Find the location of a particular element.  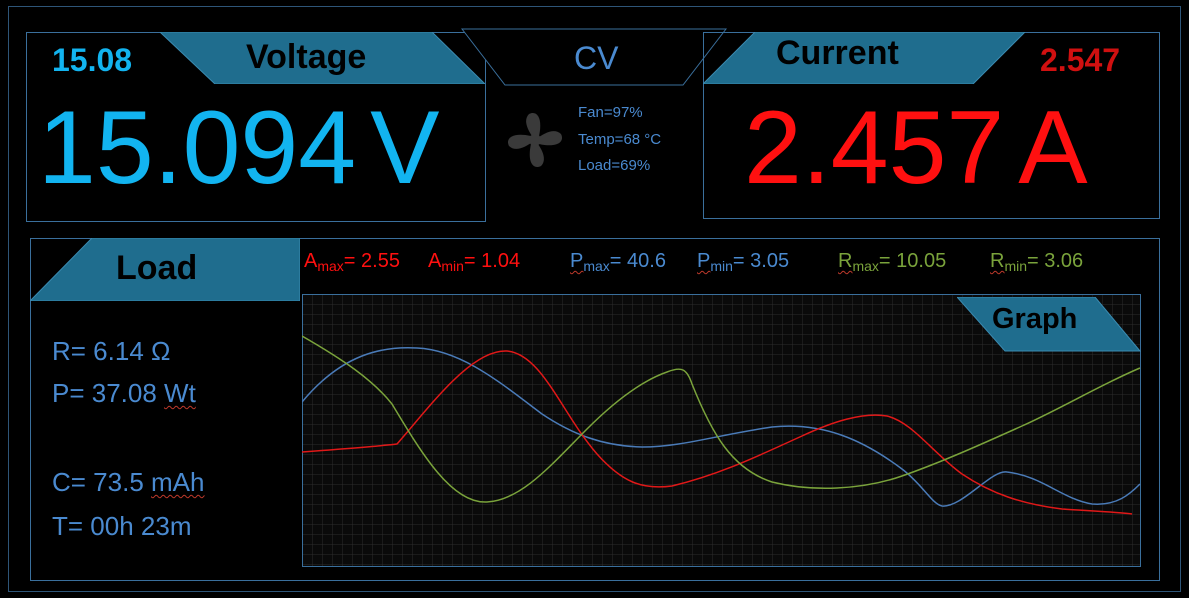

stat-p-max-label: Pmax is located at coordinates (590, 262).